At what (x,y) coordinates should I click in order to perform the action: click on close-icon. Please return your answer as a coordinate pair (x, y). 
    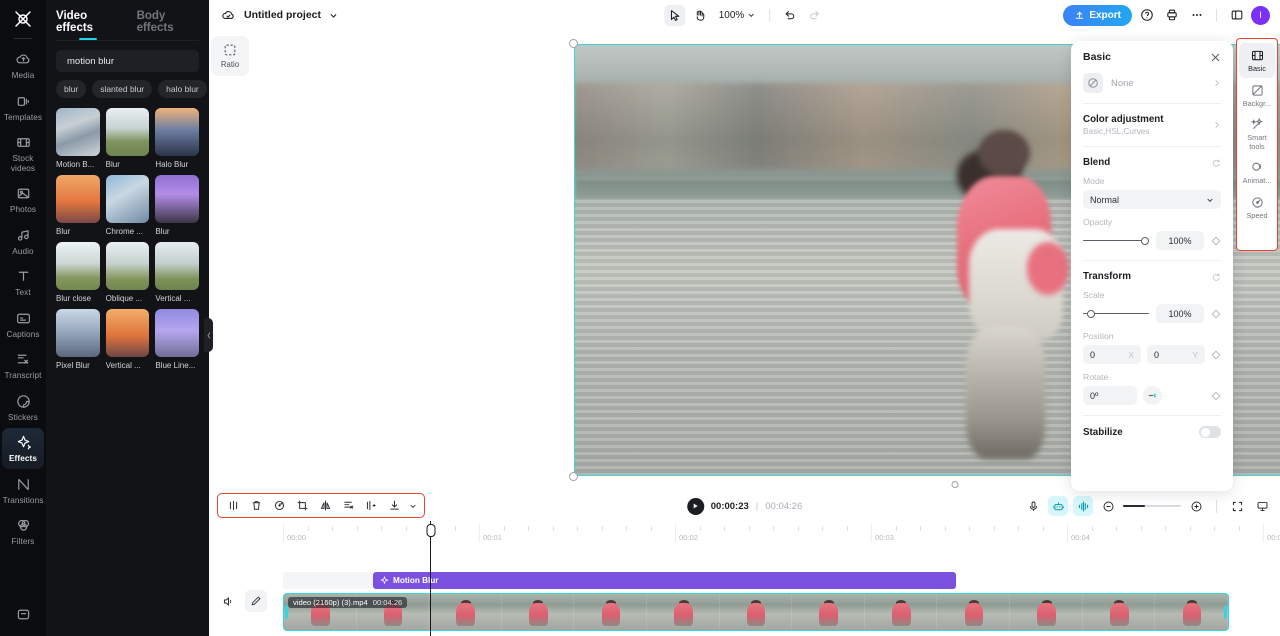
    Looking at the image, I should click on (1215, 57).